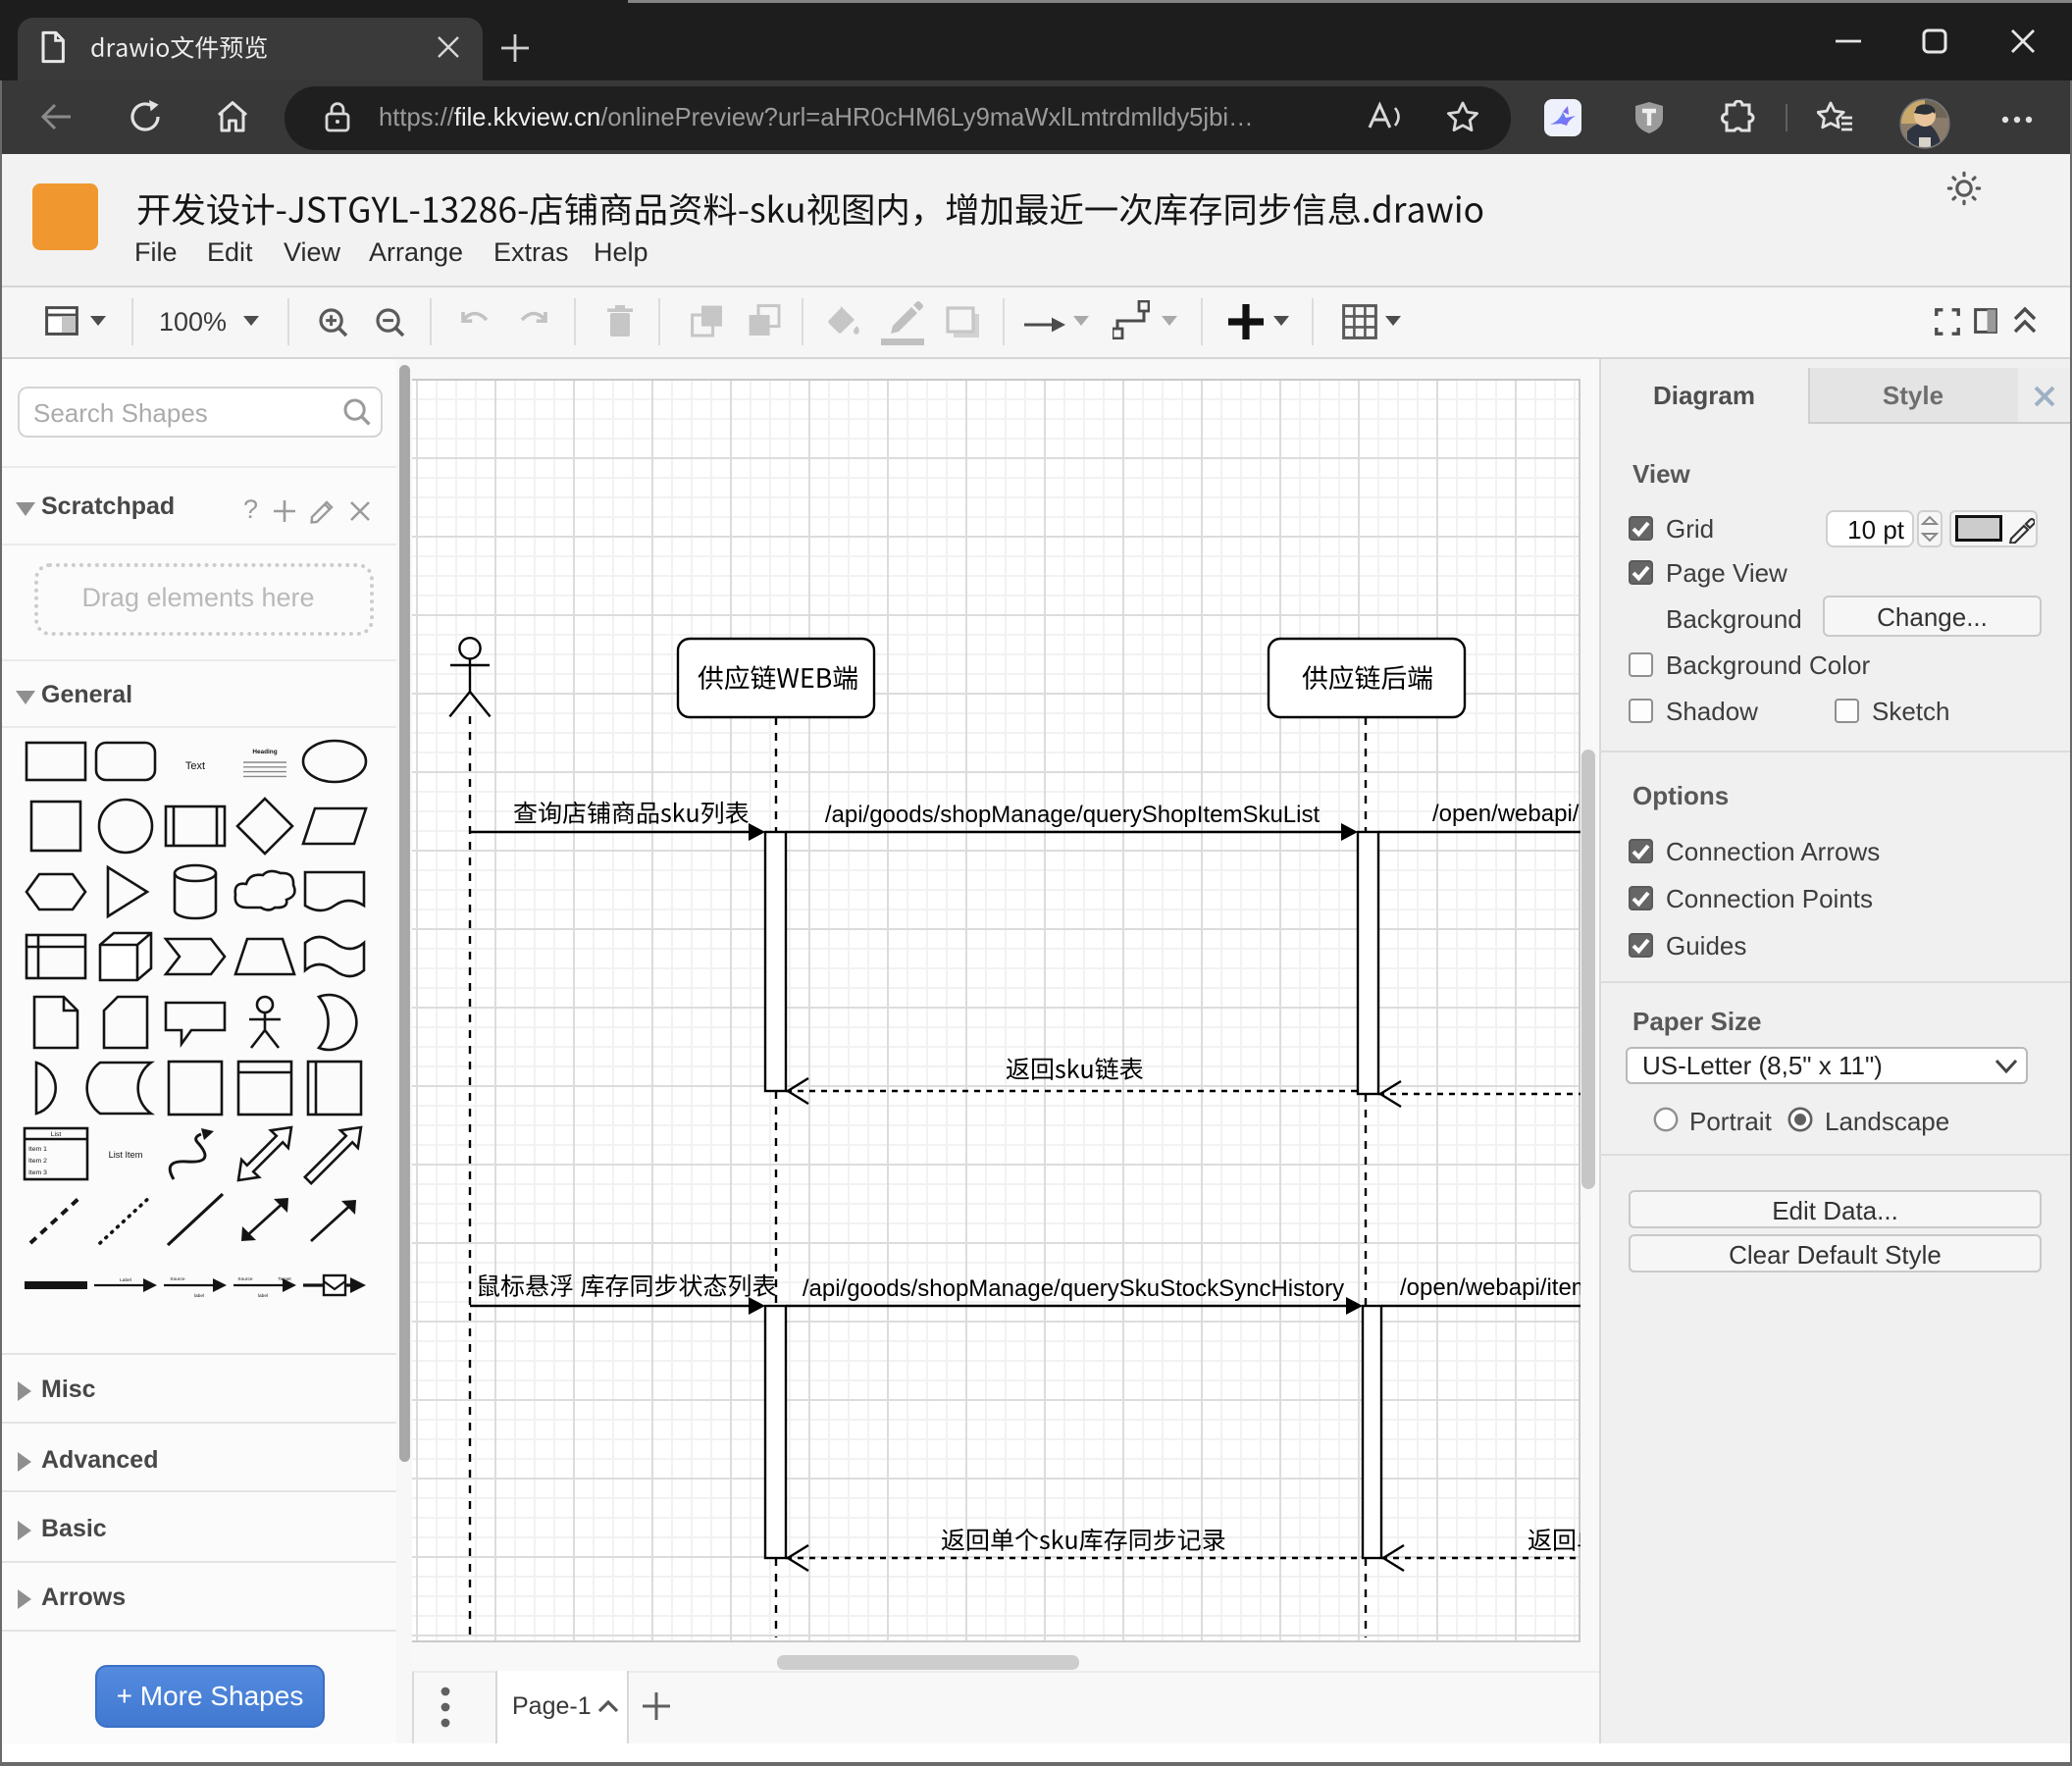 Image resolution: width=2072 pixels, height=1766 pixels. Describe the element at coordinates (126, 1155) in the screenshot. I see `svg-text: List Item` at that location.